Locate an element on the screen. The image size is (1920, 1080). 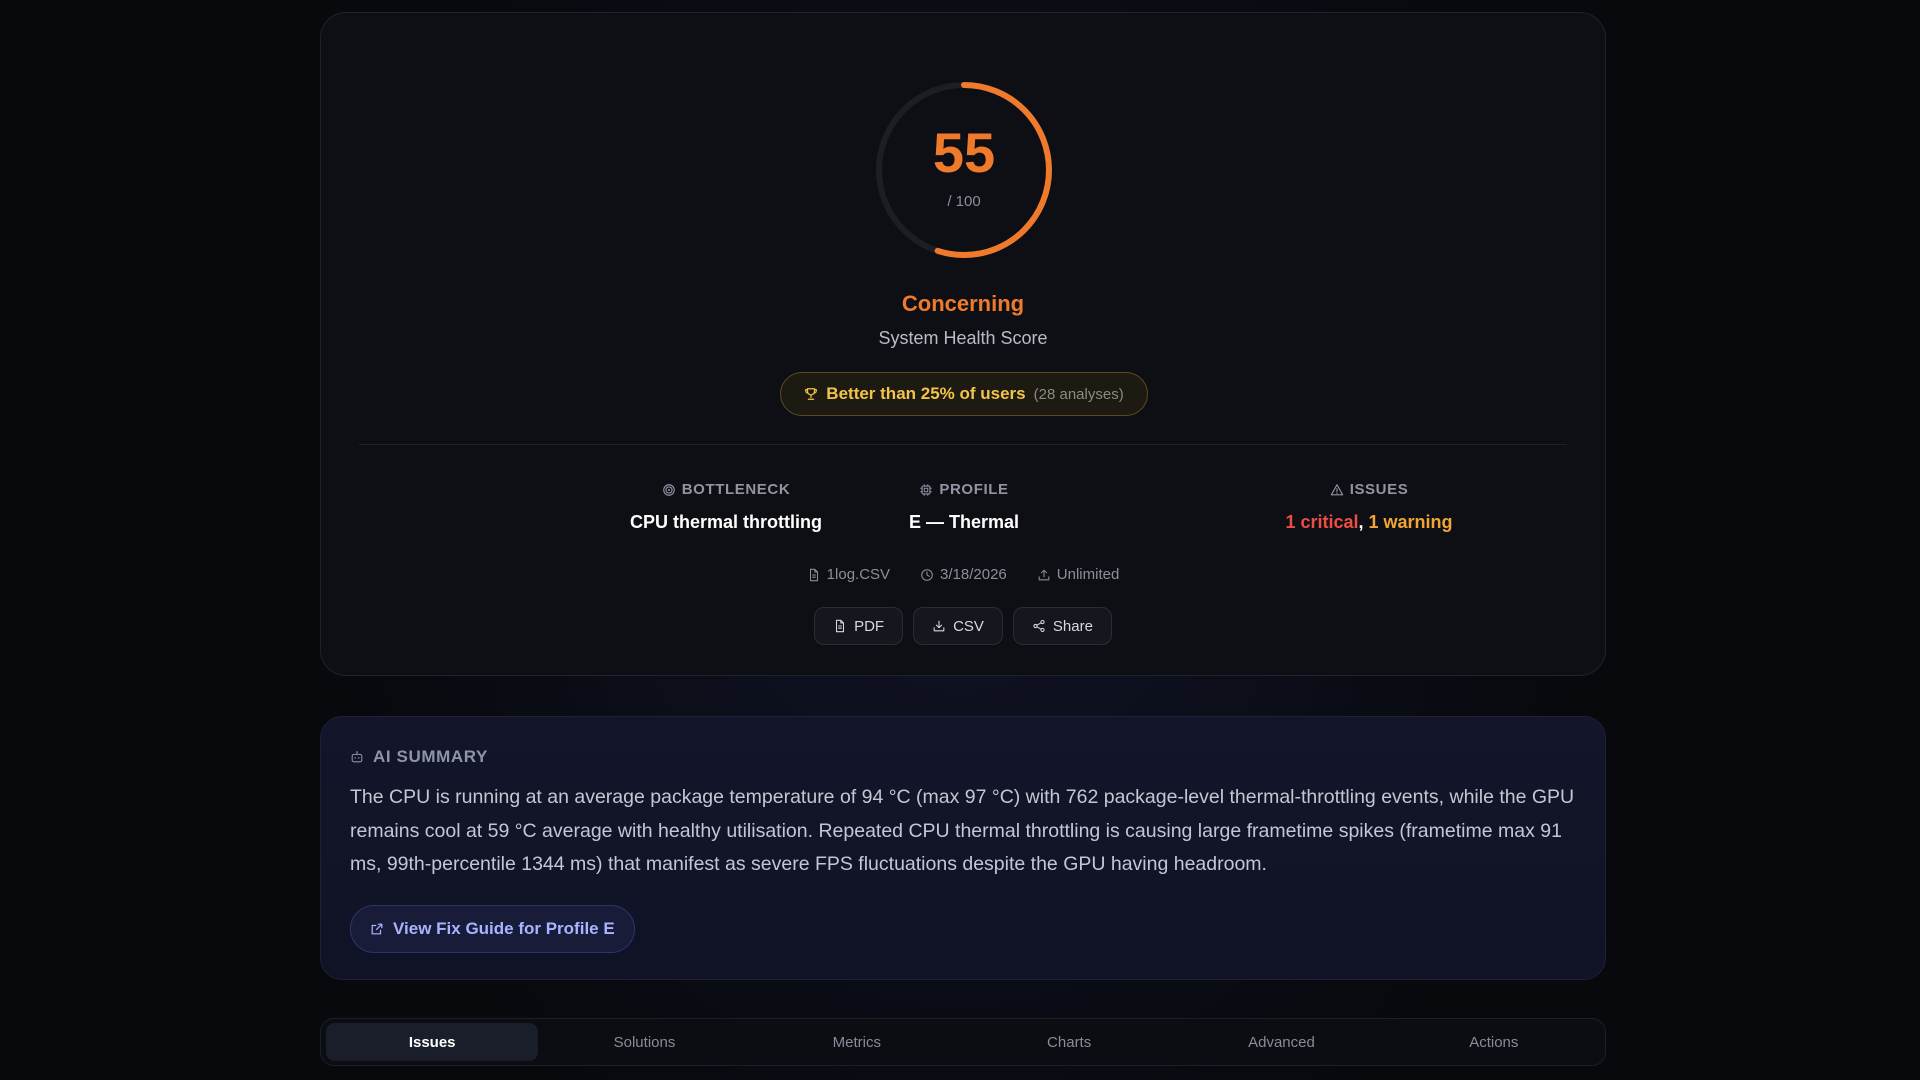
stat-profile-label: PROFILE is located at coordinates (974, 489).